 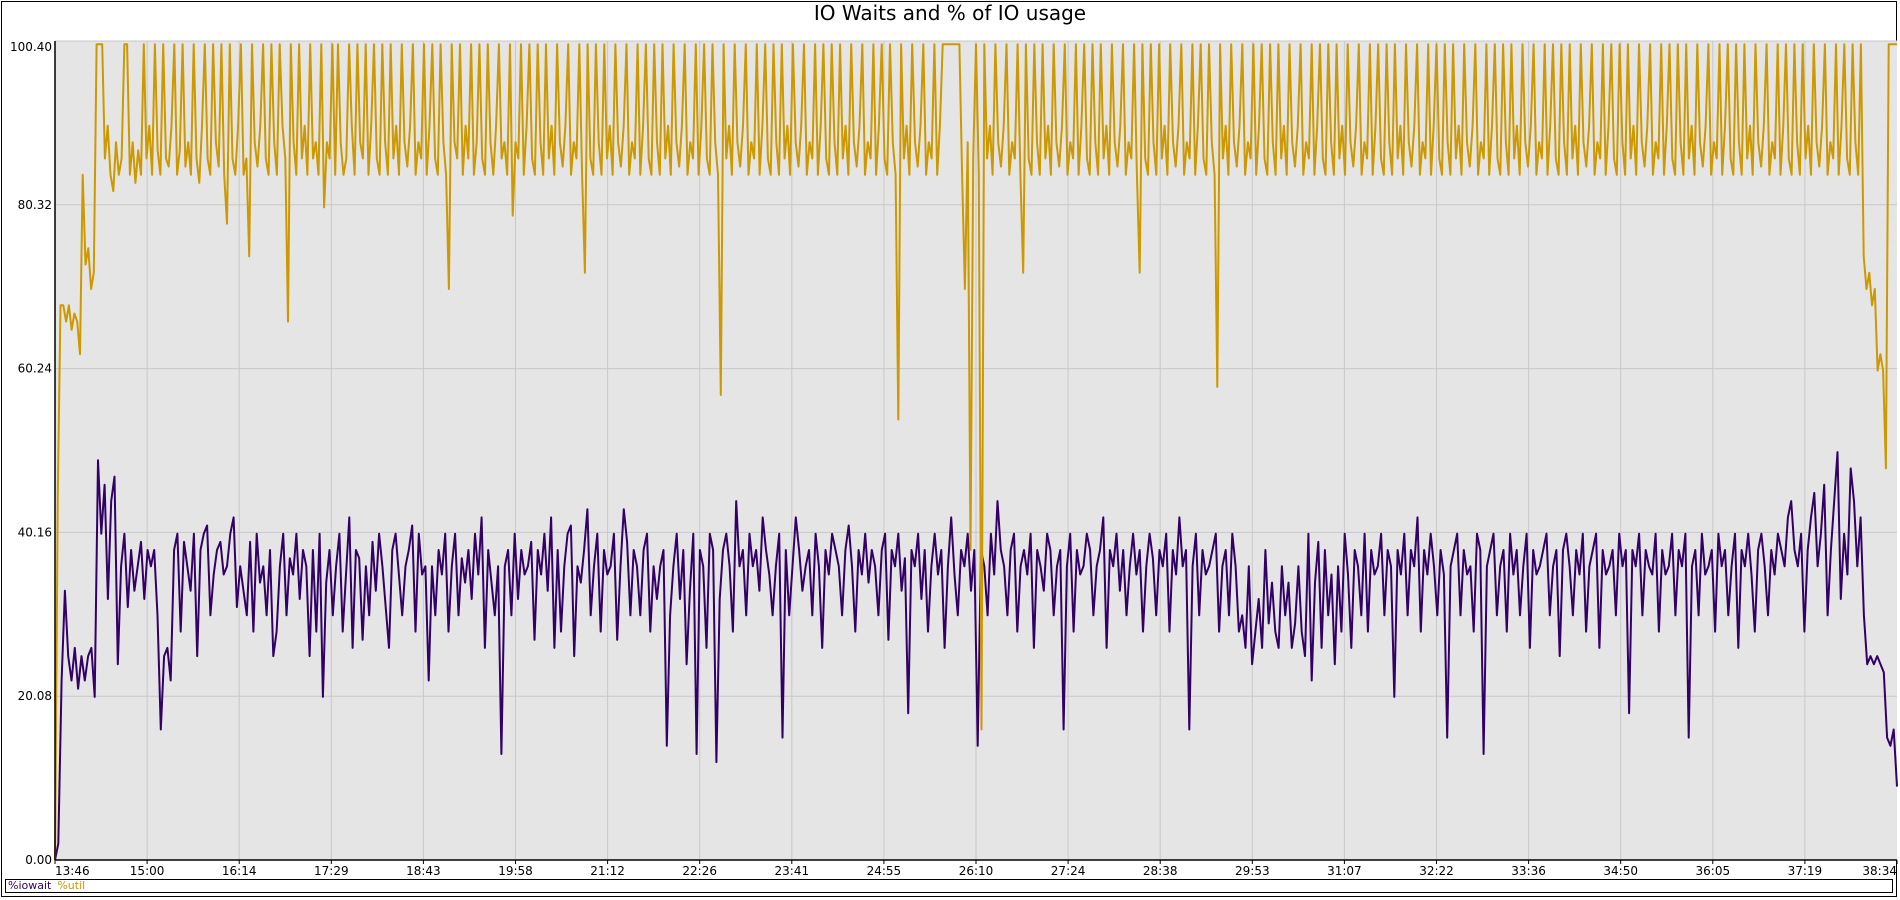 I want to click on x-tick-label: 37:19, so click(x=1805, y=871).